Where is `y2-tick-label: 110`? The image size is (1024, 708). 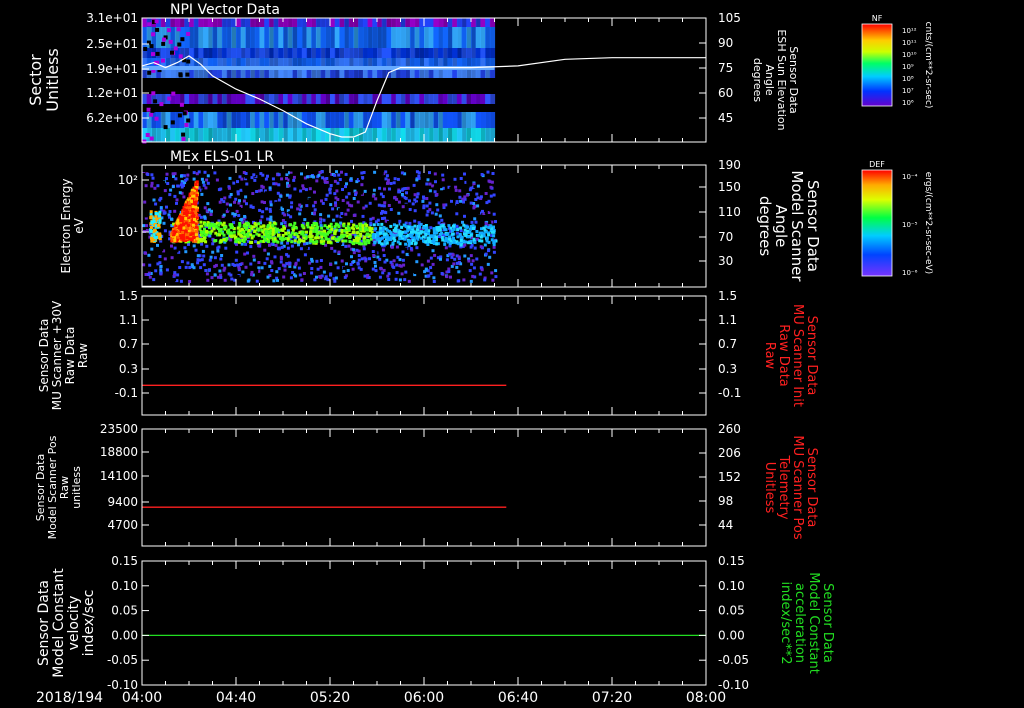
y2-tick-label: 110 is located at coordinates (729, 212).